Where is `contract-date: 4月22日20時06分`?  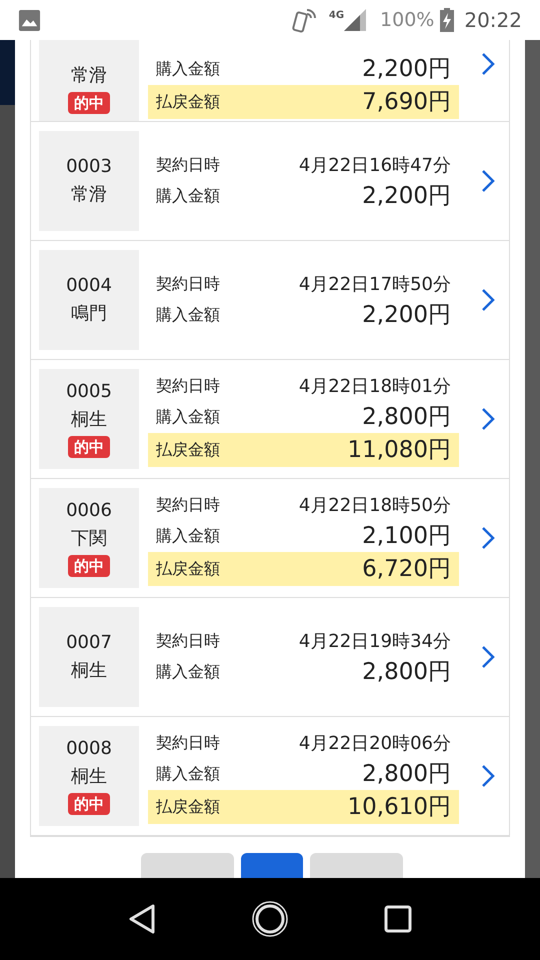
contract-date: 4月22日20時06分 is located at coordinates (374, 744).